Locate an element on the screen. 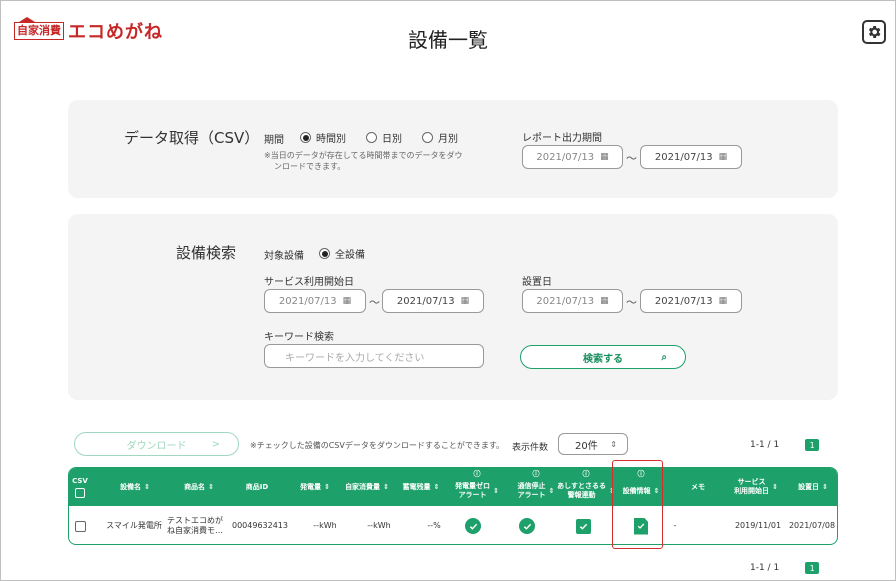 This screenshot has height=581, width=896. period-label: 期間 is located at coordinates (274, 140).